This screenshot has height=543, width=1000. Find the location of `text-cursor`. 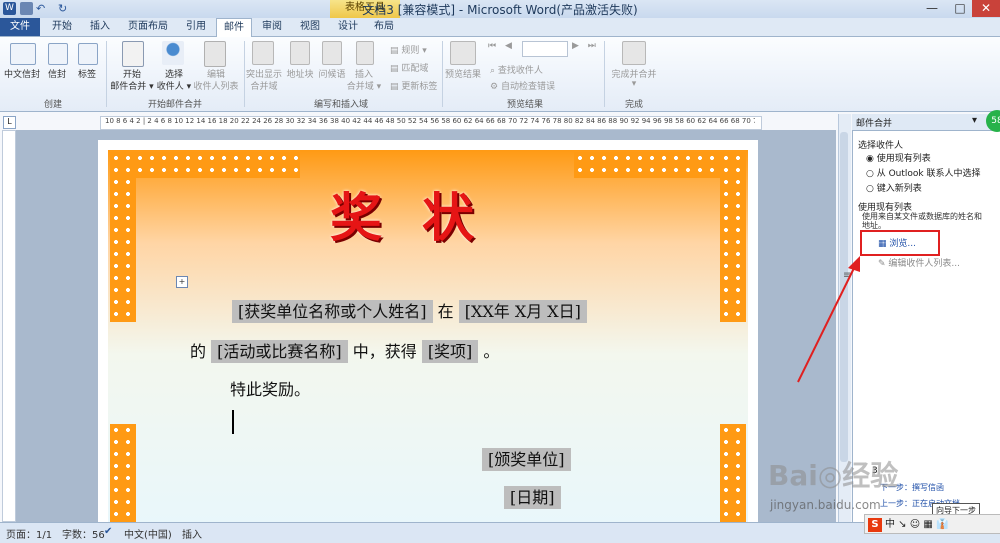

text-cursor is located at coordinates (233, 422).